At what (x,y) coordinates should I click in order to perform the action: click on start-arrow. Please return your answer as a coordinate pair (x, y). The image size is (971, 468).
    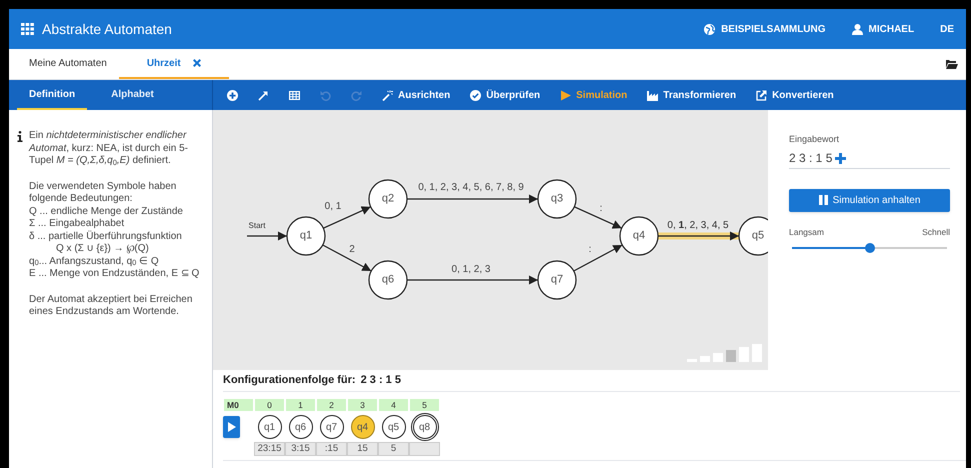
    Looking at the image, I should click on (267, 236).